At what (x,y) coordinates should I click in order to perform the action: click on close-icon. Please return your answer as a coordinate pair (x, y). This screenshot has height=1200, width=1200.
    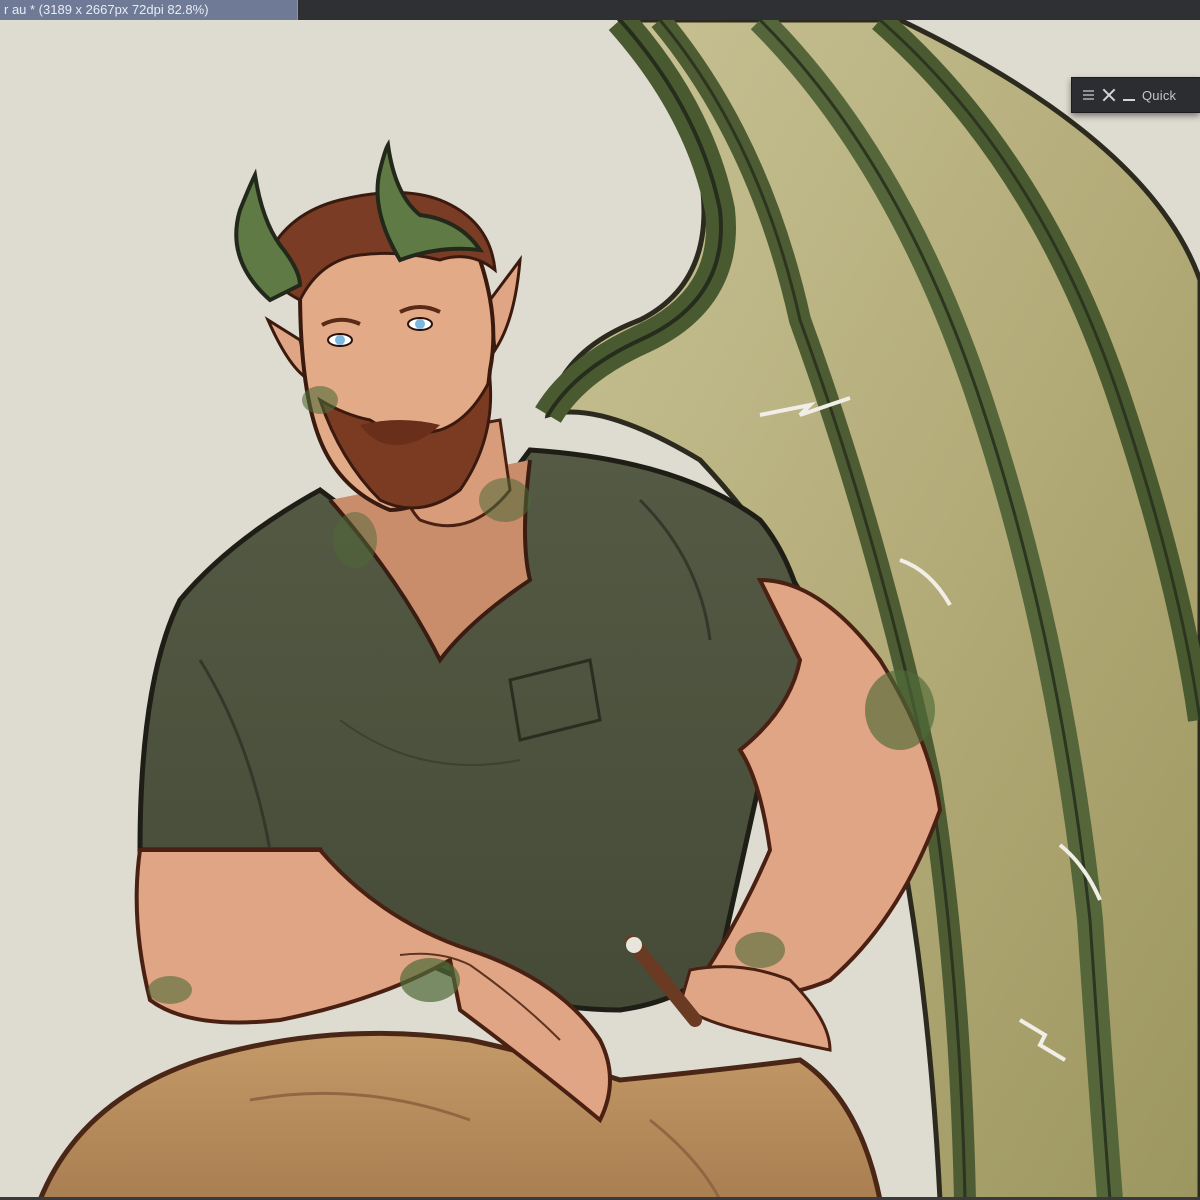
    Looking at the image, I should click on (1109, 95).